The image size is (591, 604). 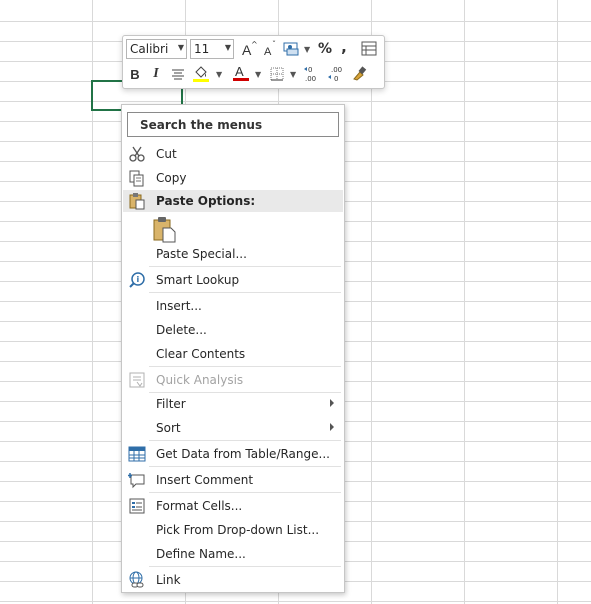 I want to click on table-icon, so click(x=137, y=454).